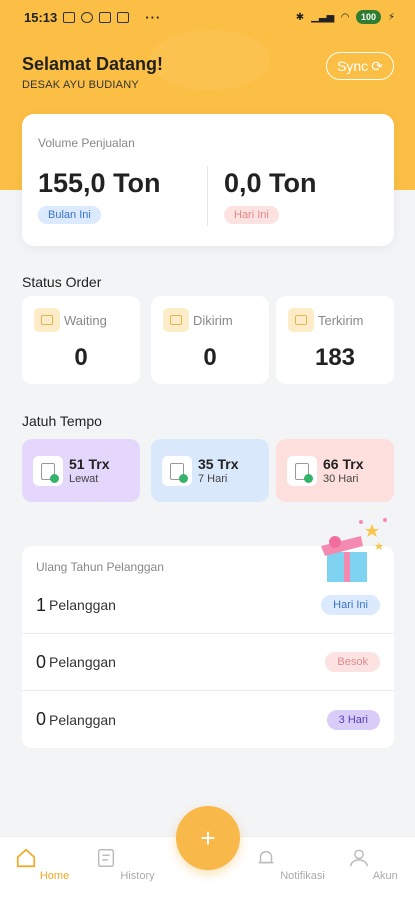  I want to click on battery-icon: 100, so click(368, 17).